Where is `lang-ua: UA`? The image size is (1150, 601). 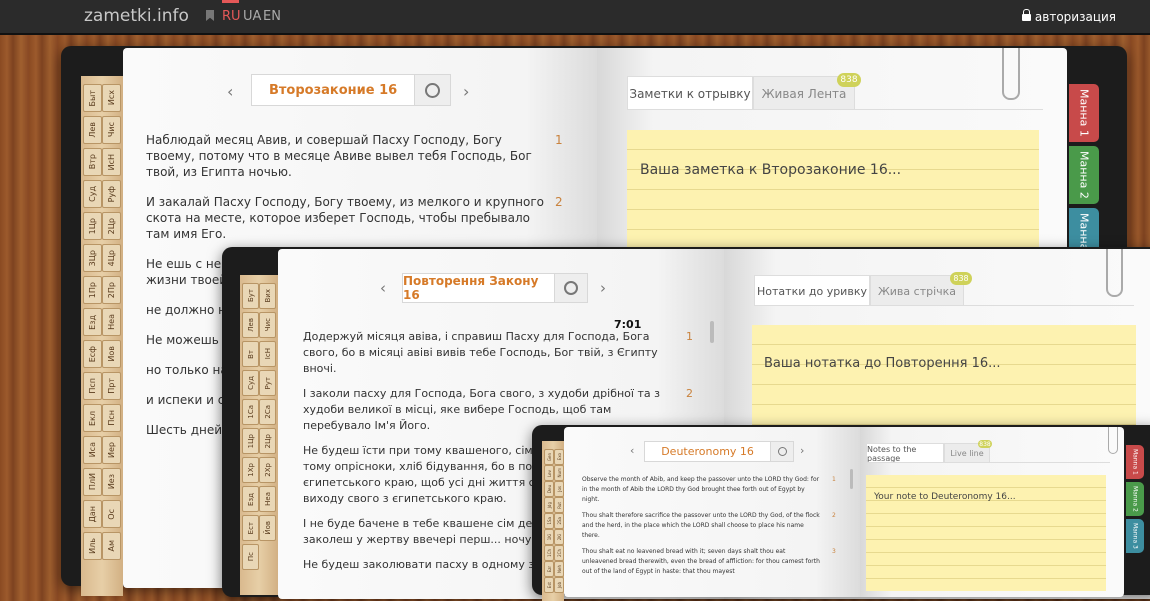 lang-ua: UA is located at coordinates (252, 16).